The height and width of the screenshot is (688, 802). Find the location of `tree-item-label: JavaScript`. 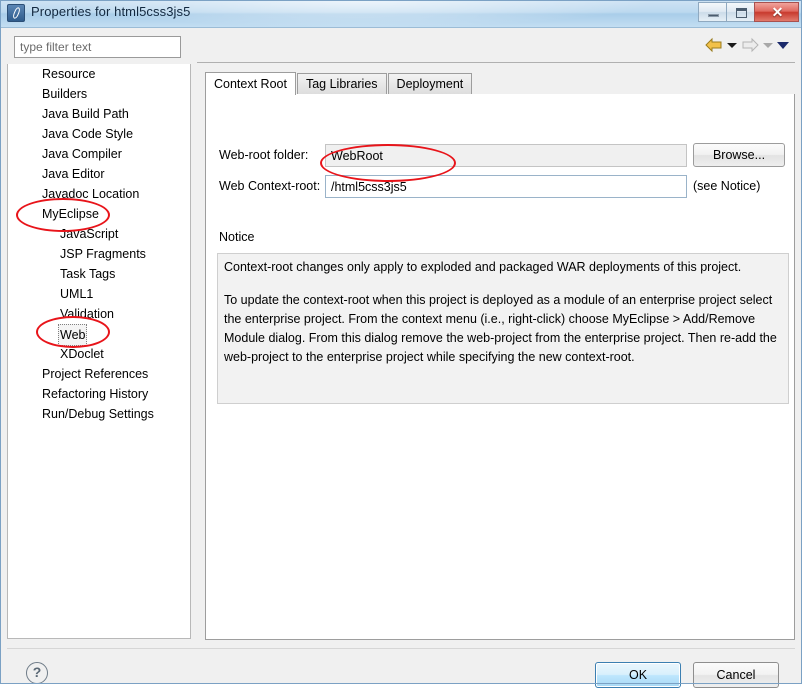

tree-item-label: JavaScript is located at coordinates (89, 234).